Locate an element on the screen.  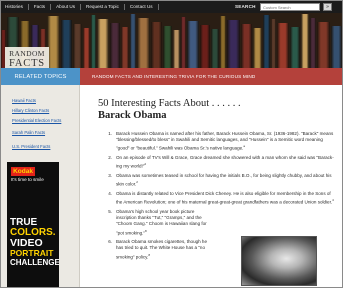
logo: RANDOM FACTS is located at coordinates (27, 57).